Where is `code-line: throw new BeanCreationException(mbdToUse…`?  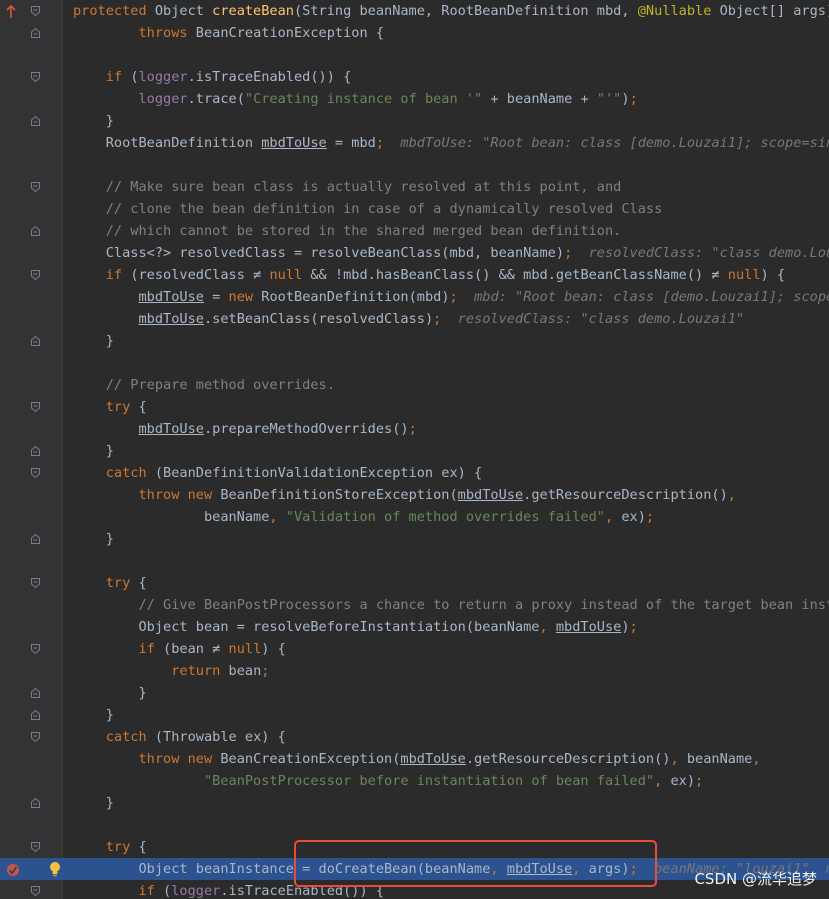
code-line: throw new BeanCreationException(mbdToUse… is located at coordinates (414, 759).